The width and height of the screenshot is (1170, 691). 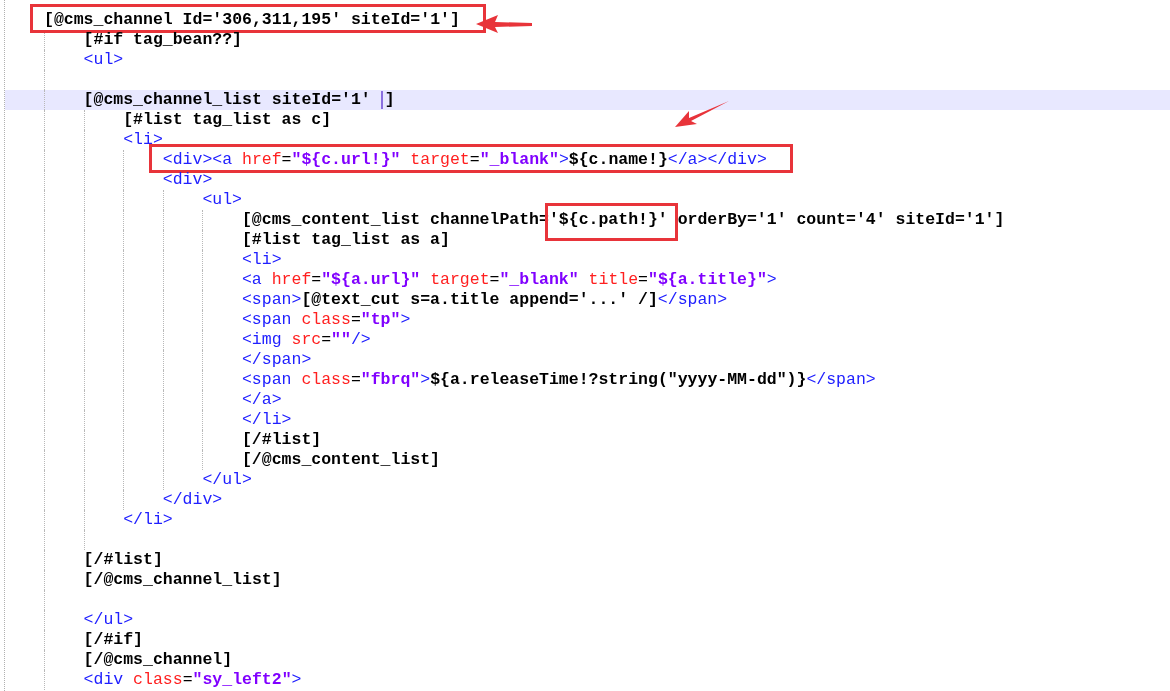 I want to click on code-line: <div><a href="${c.url!}" target="_blank">${c.name!}</a></div>, so click(x=464, y=160).